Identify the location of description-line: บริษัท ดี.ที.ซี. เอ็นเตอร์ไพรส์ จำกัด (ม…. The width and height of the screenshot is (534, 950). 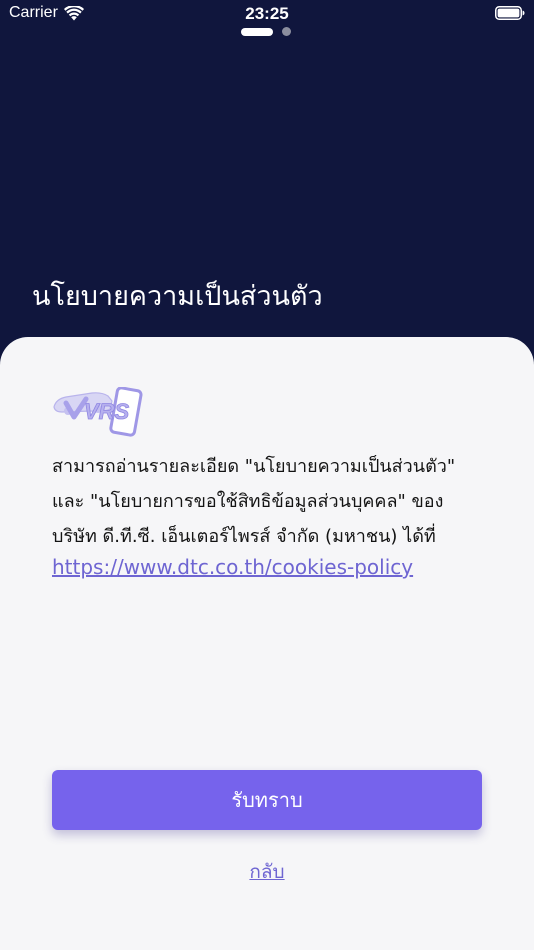
(244, 536).